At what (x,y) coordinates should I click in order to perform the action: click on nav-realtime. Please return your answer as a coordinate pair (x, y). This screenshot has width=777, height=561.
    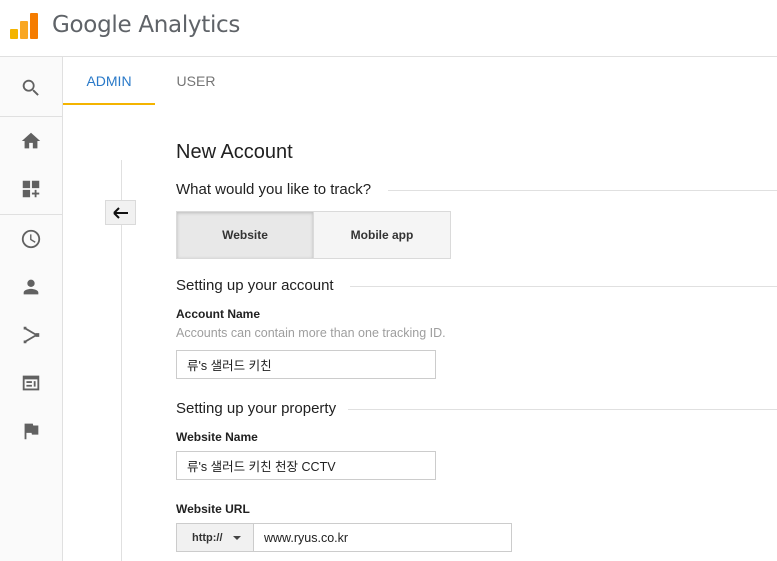
    Looking at the image, I should click on (31, 239).